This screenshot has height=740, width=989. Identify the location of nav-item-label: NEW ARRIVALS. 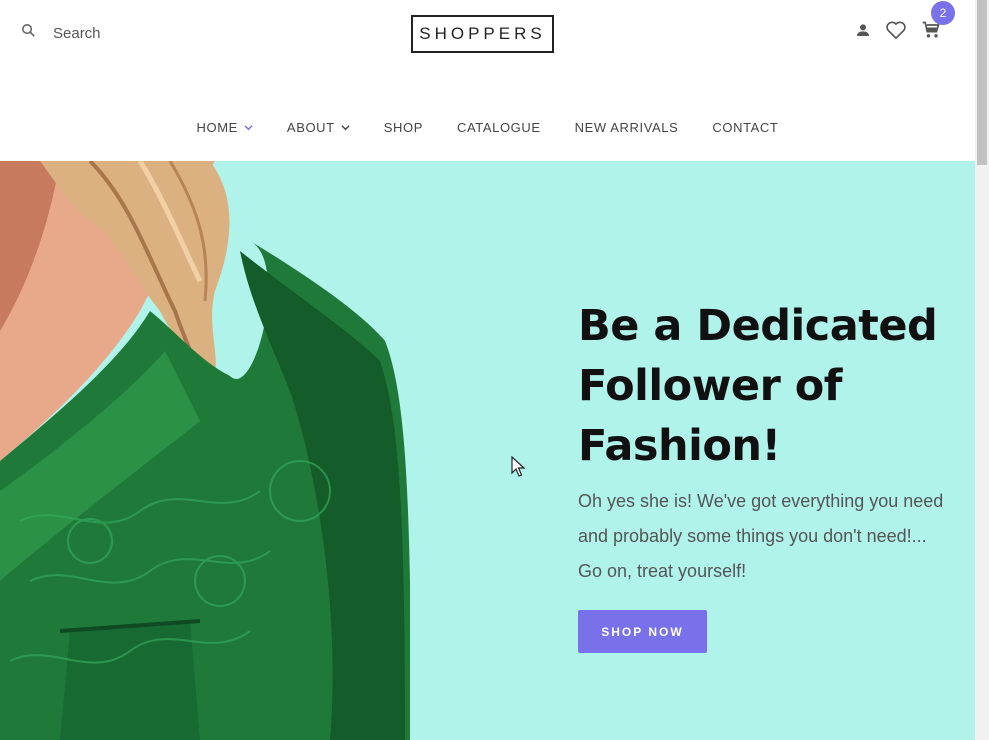
(626, 127).